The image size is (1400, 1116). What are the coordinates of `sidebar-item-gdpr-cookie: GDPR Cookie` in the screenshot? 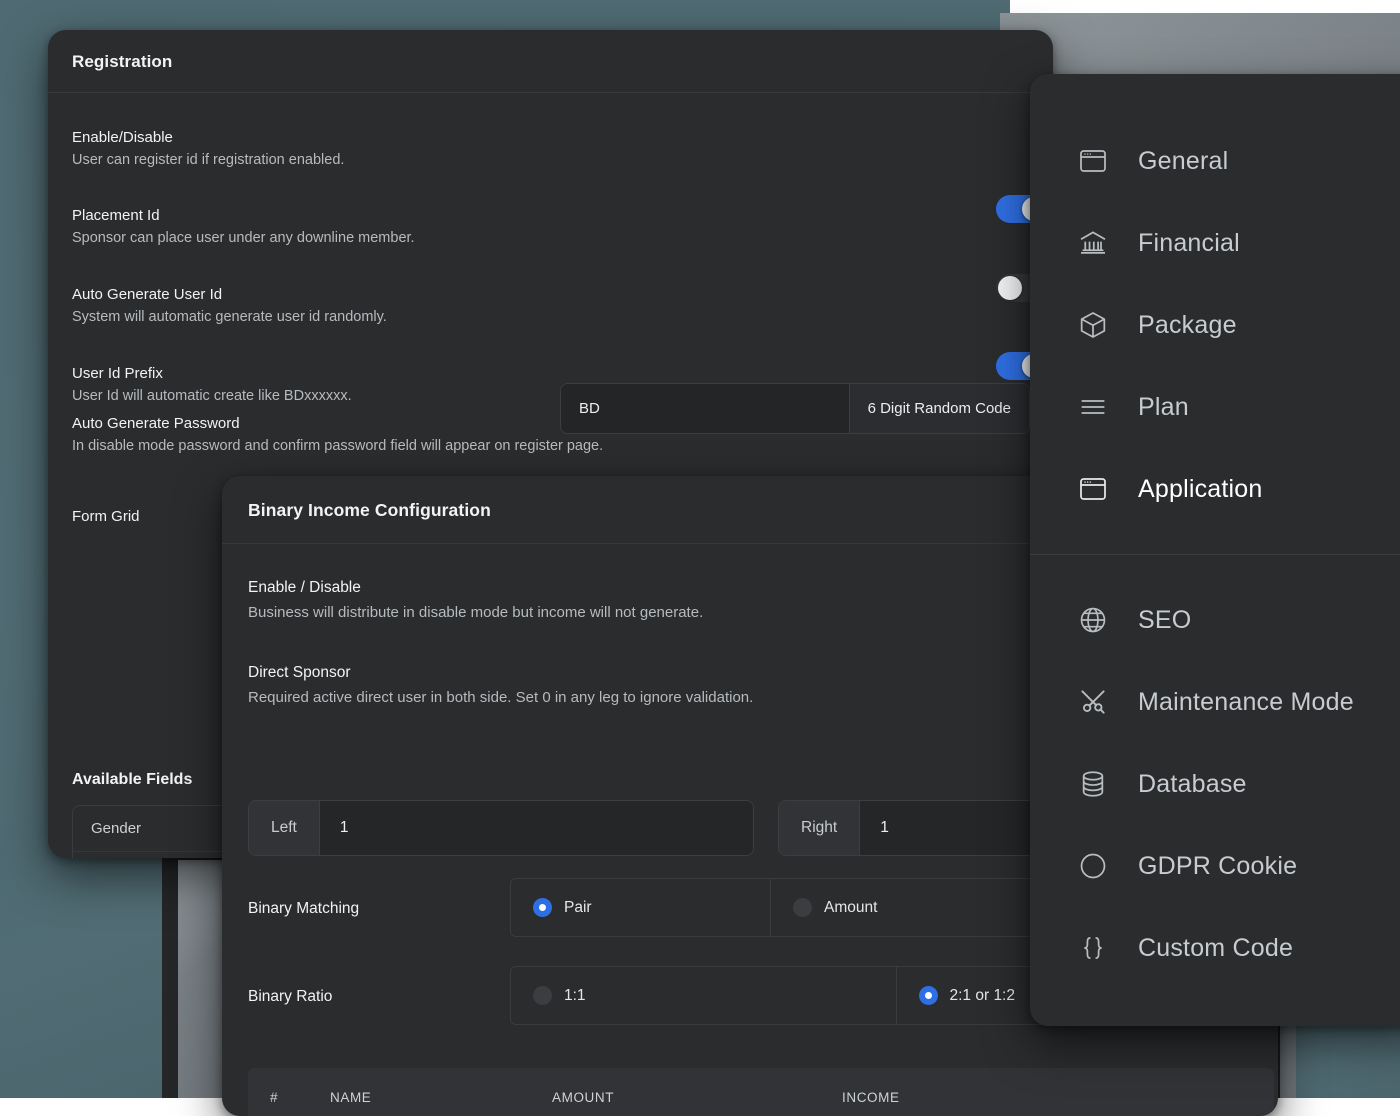 It's located at (1215, 866).